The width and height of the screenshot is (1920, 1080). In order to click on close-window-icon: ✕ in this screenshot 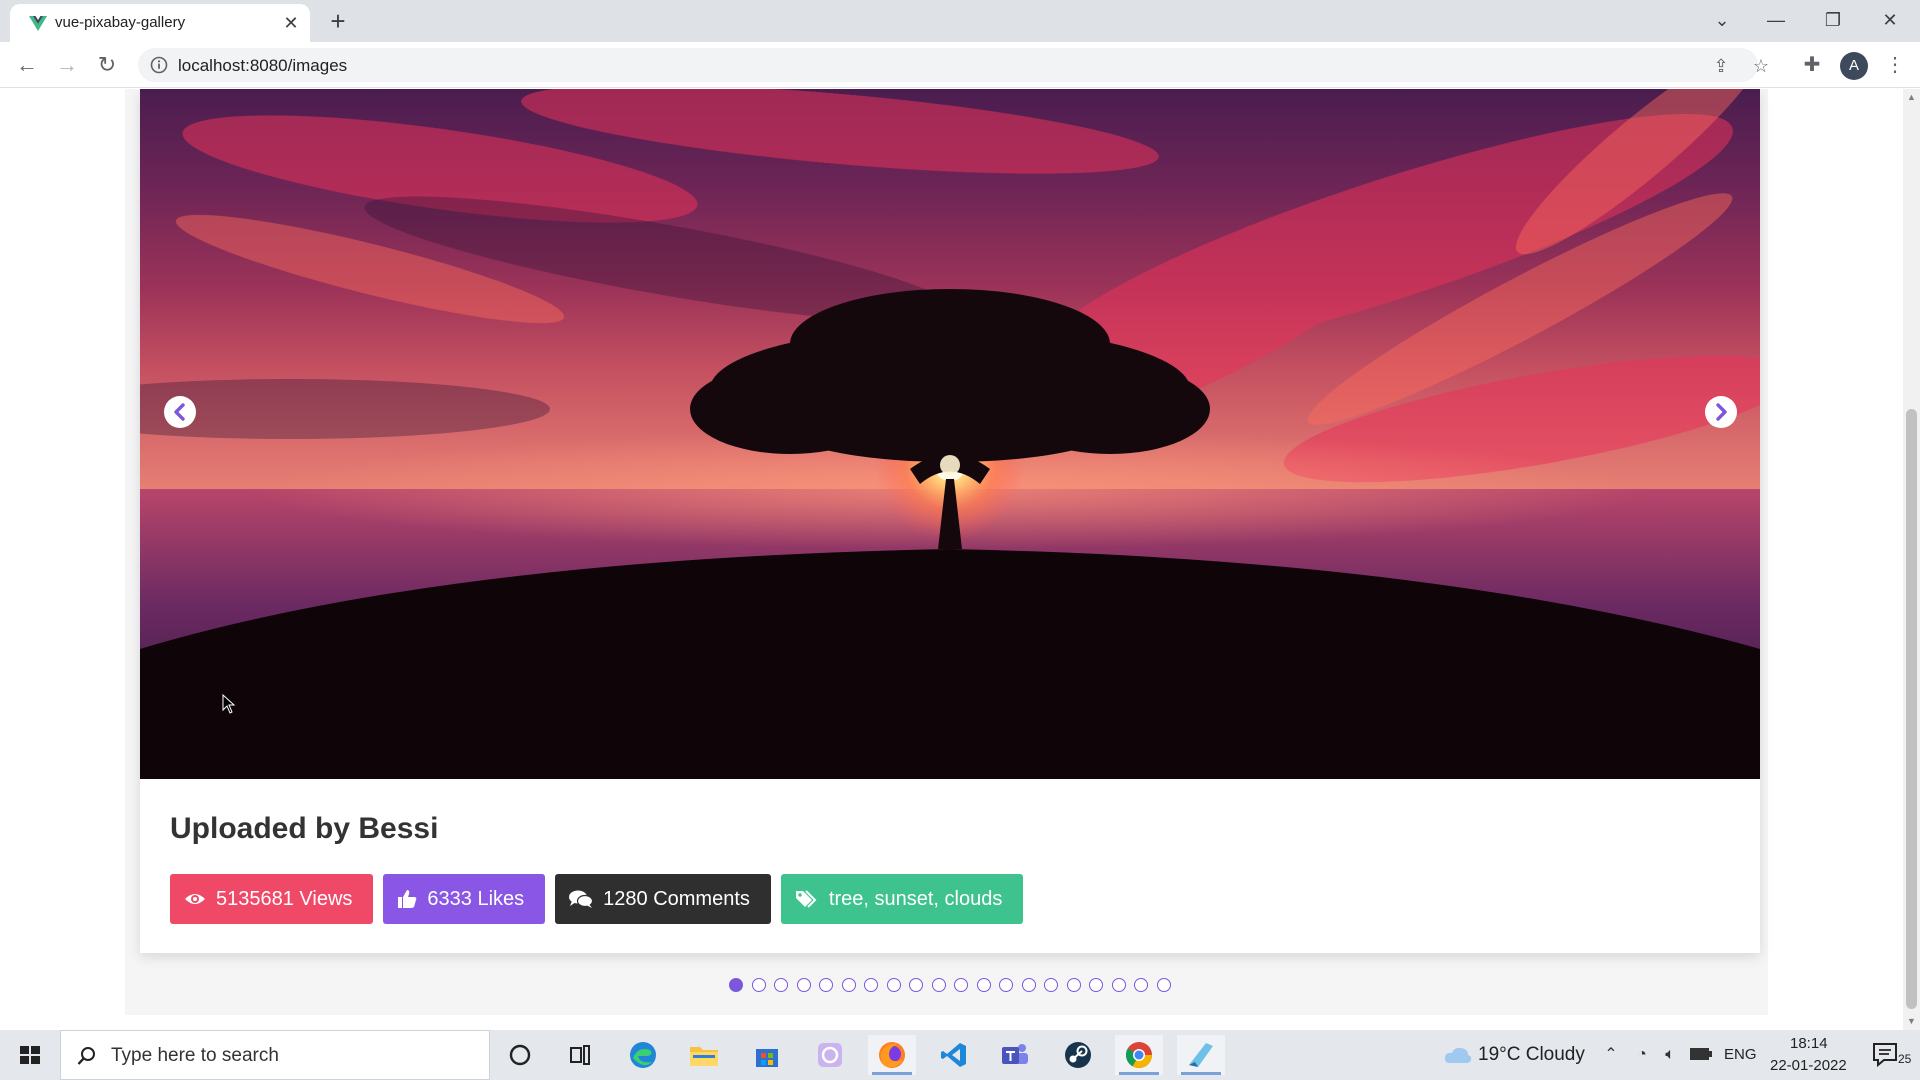, I will do `click(1890, 20)`.